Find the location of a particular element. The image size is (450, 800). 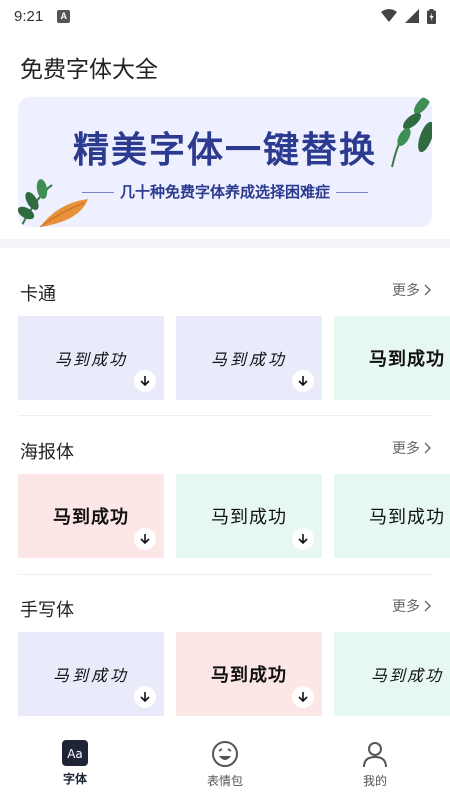

page-title: 免费字体大全 is located at coordinates (89, 70).